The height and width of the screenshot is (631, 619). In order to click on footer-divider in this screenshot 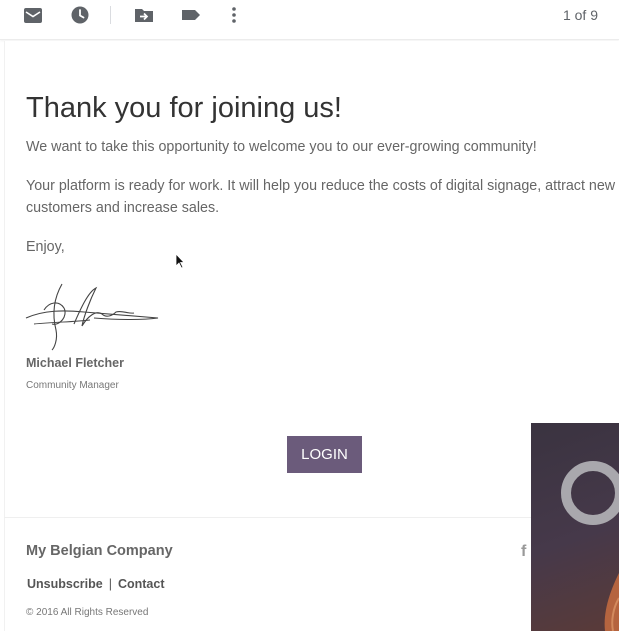, I will do `click(311, 517)`.